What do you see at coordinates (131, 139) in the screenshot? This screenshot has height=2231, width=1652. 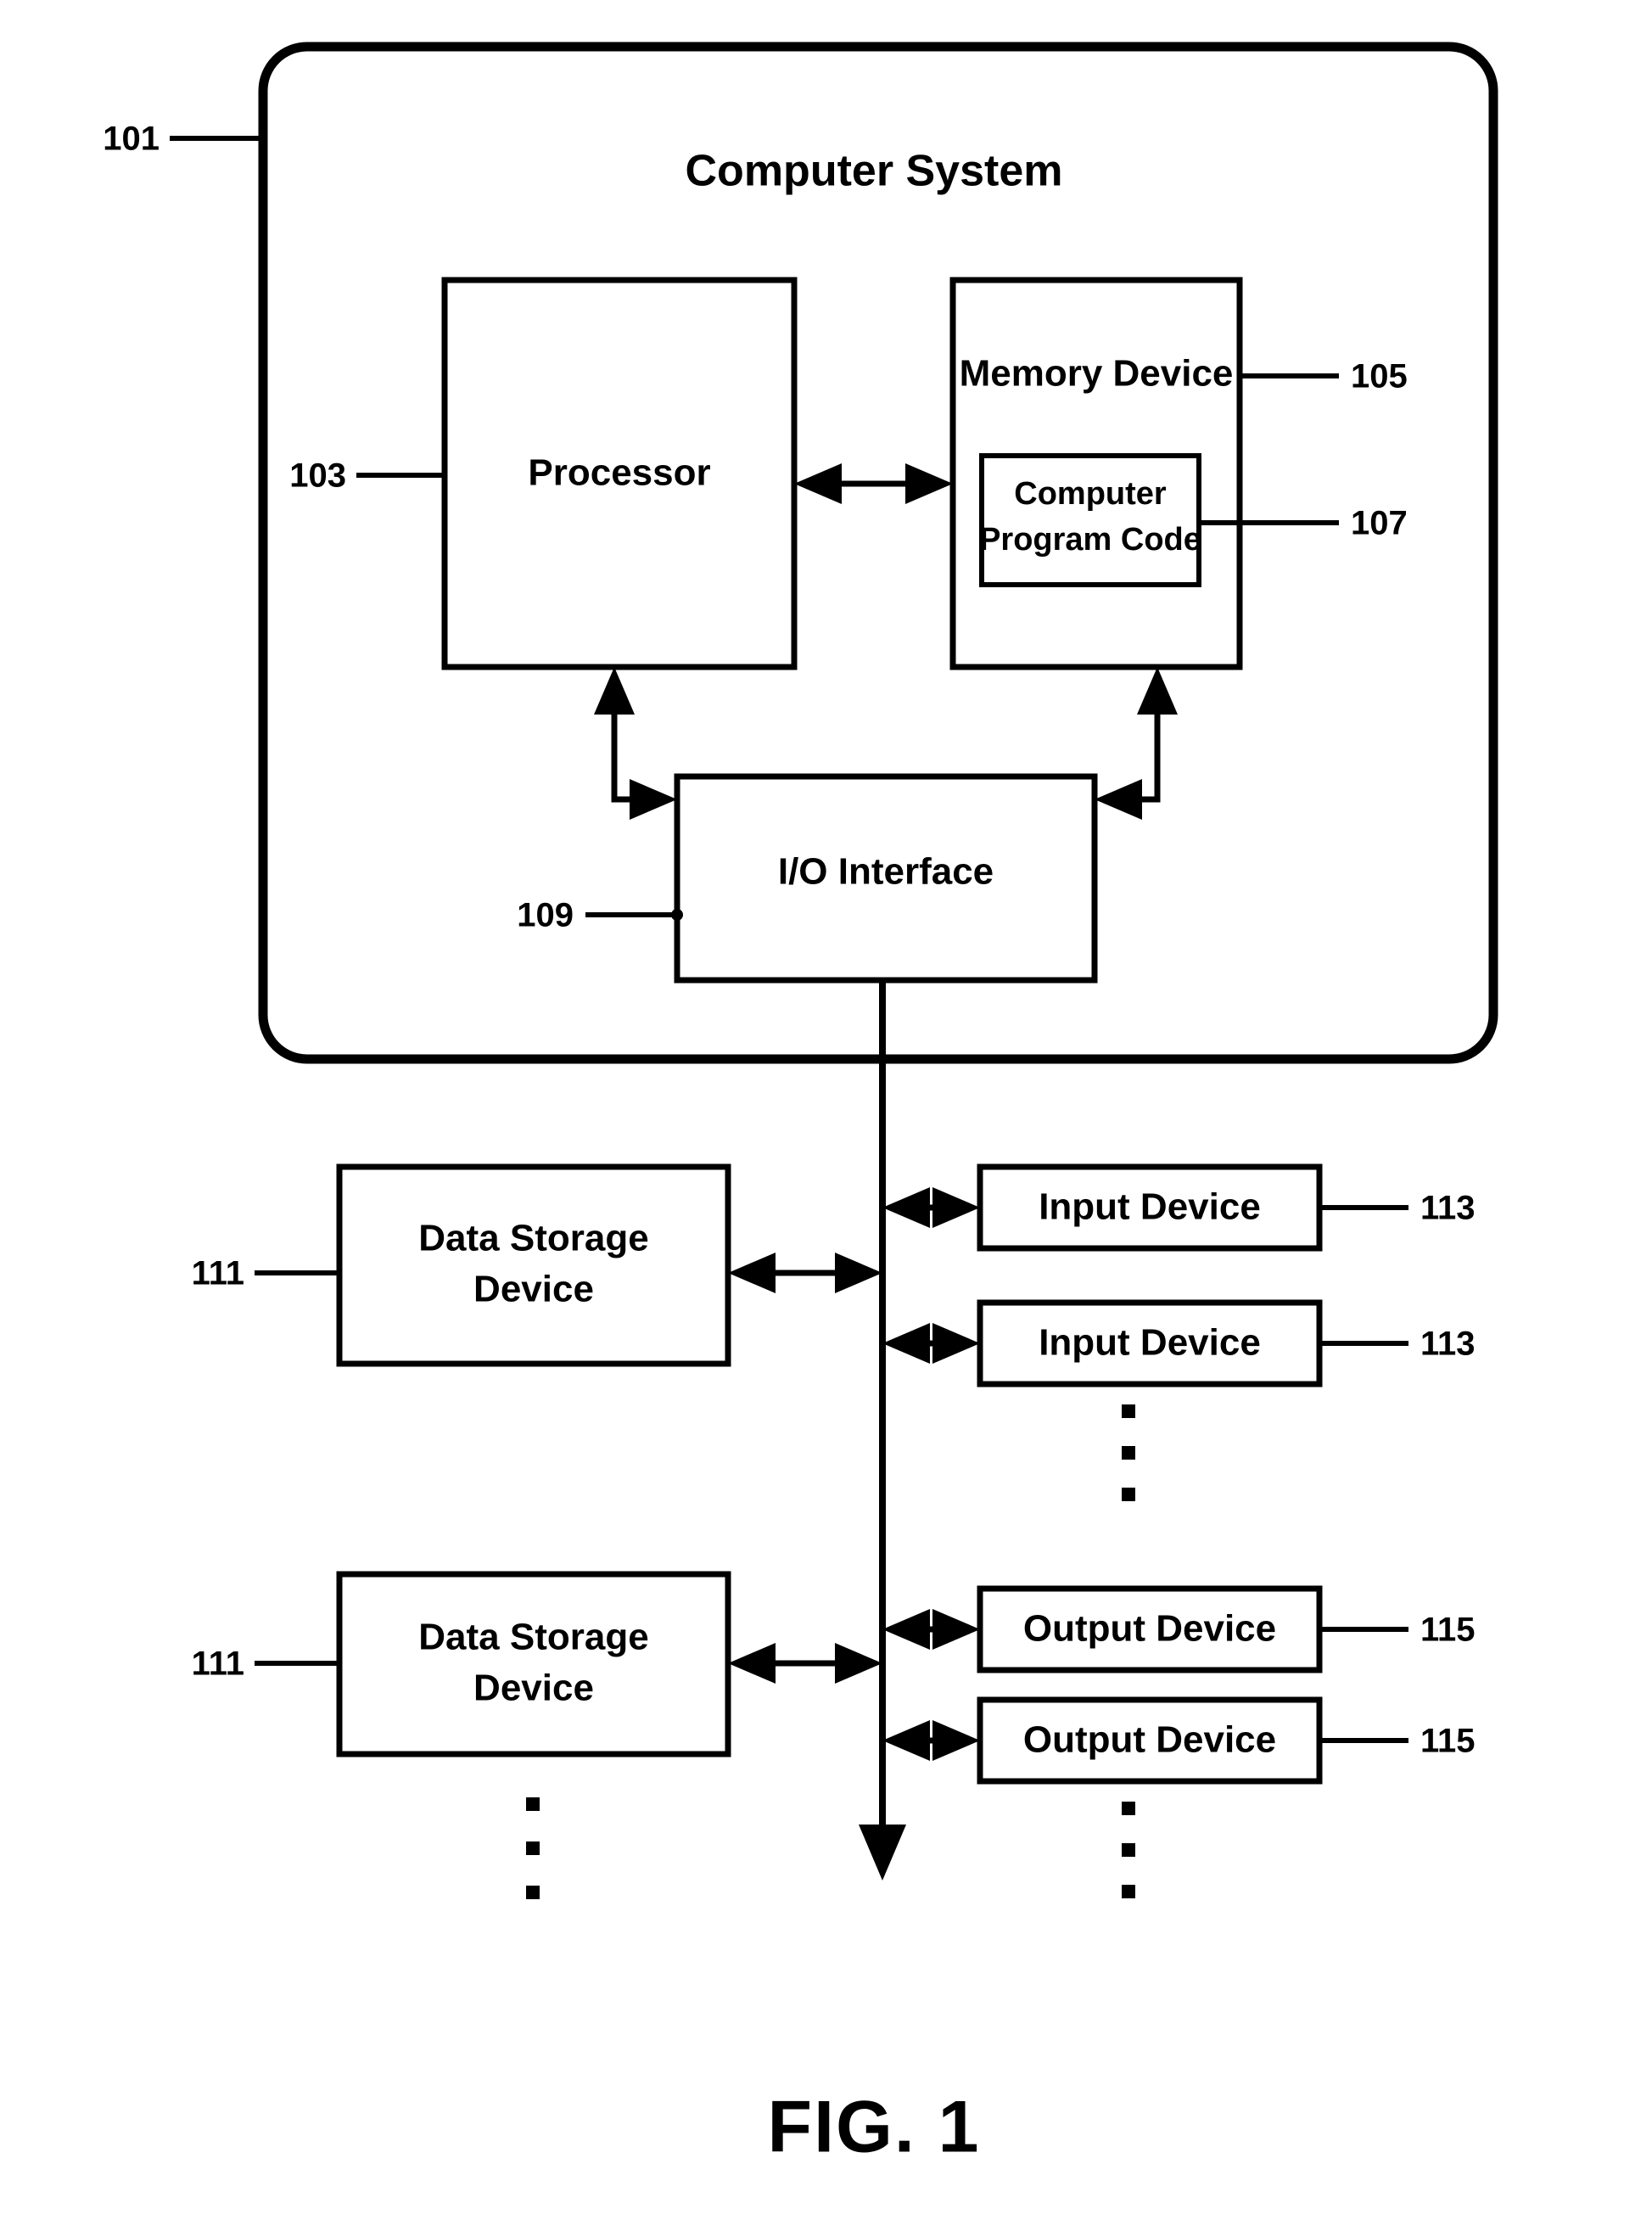 I see `ref-numeral-101: 101` at bounding box center [131, 139].